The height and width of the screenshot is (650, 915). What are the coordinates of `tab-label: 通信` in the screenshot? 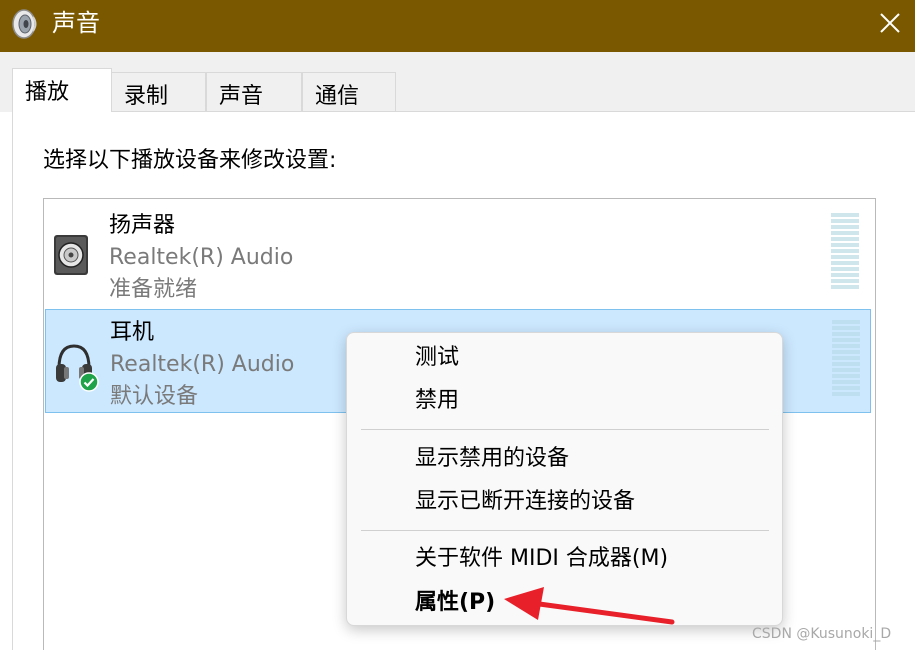 It's located at (337, 96).